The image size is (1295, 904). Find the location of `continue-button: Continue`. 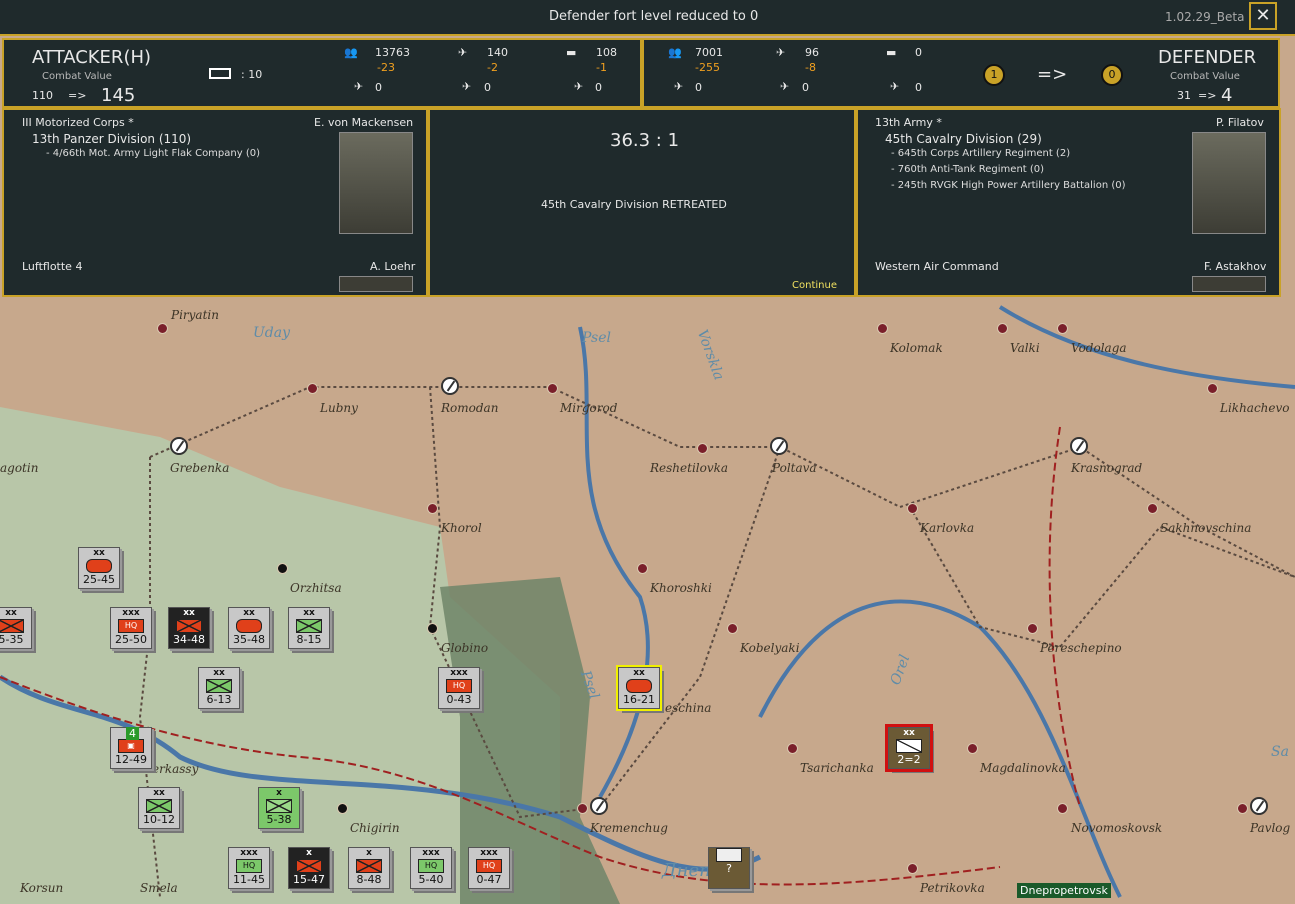

continue-button: Continue is located at coordinates (814, 285).